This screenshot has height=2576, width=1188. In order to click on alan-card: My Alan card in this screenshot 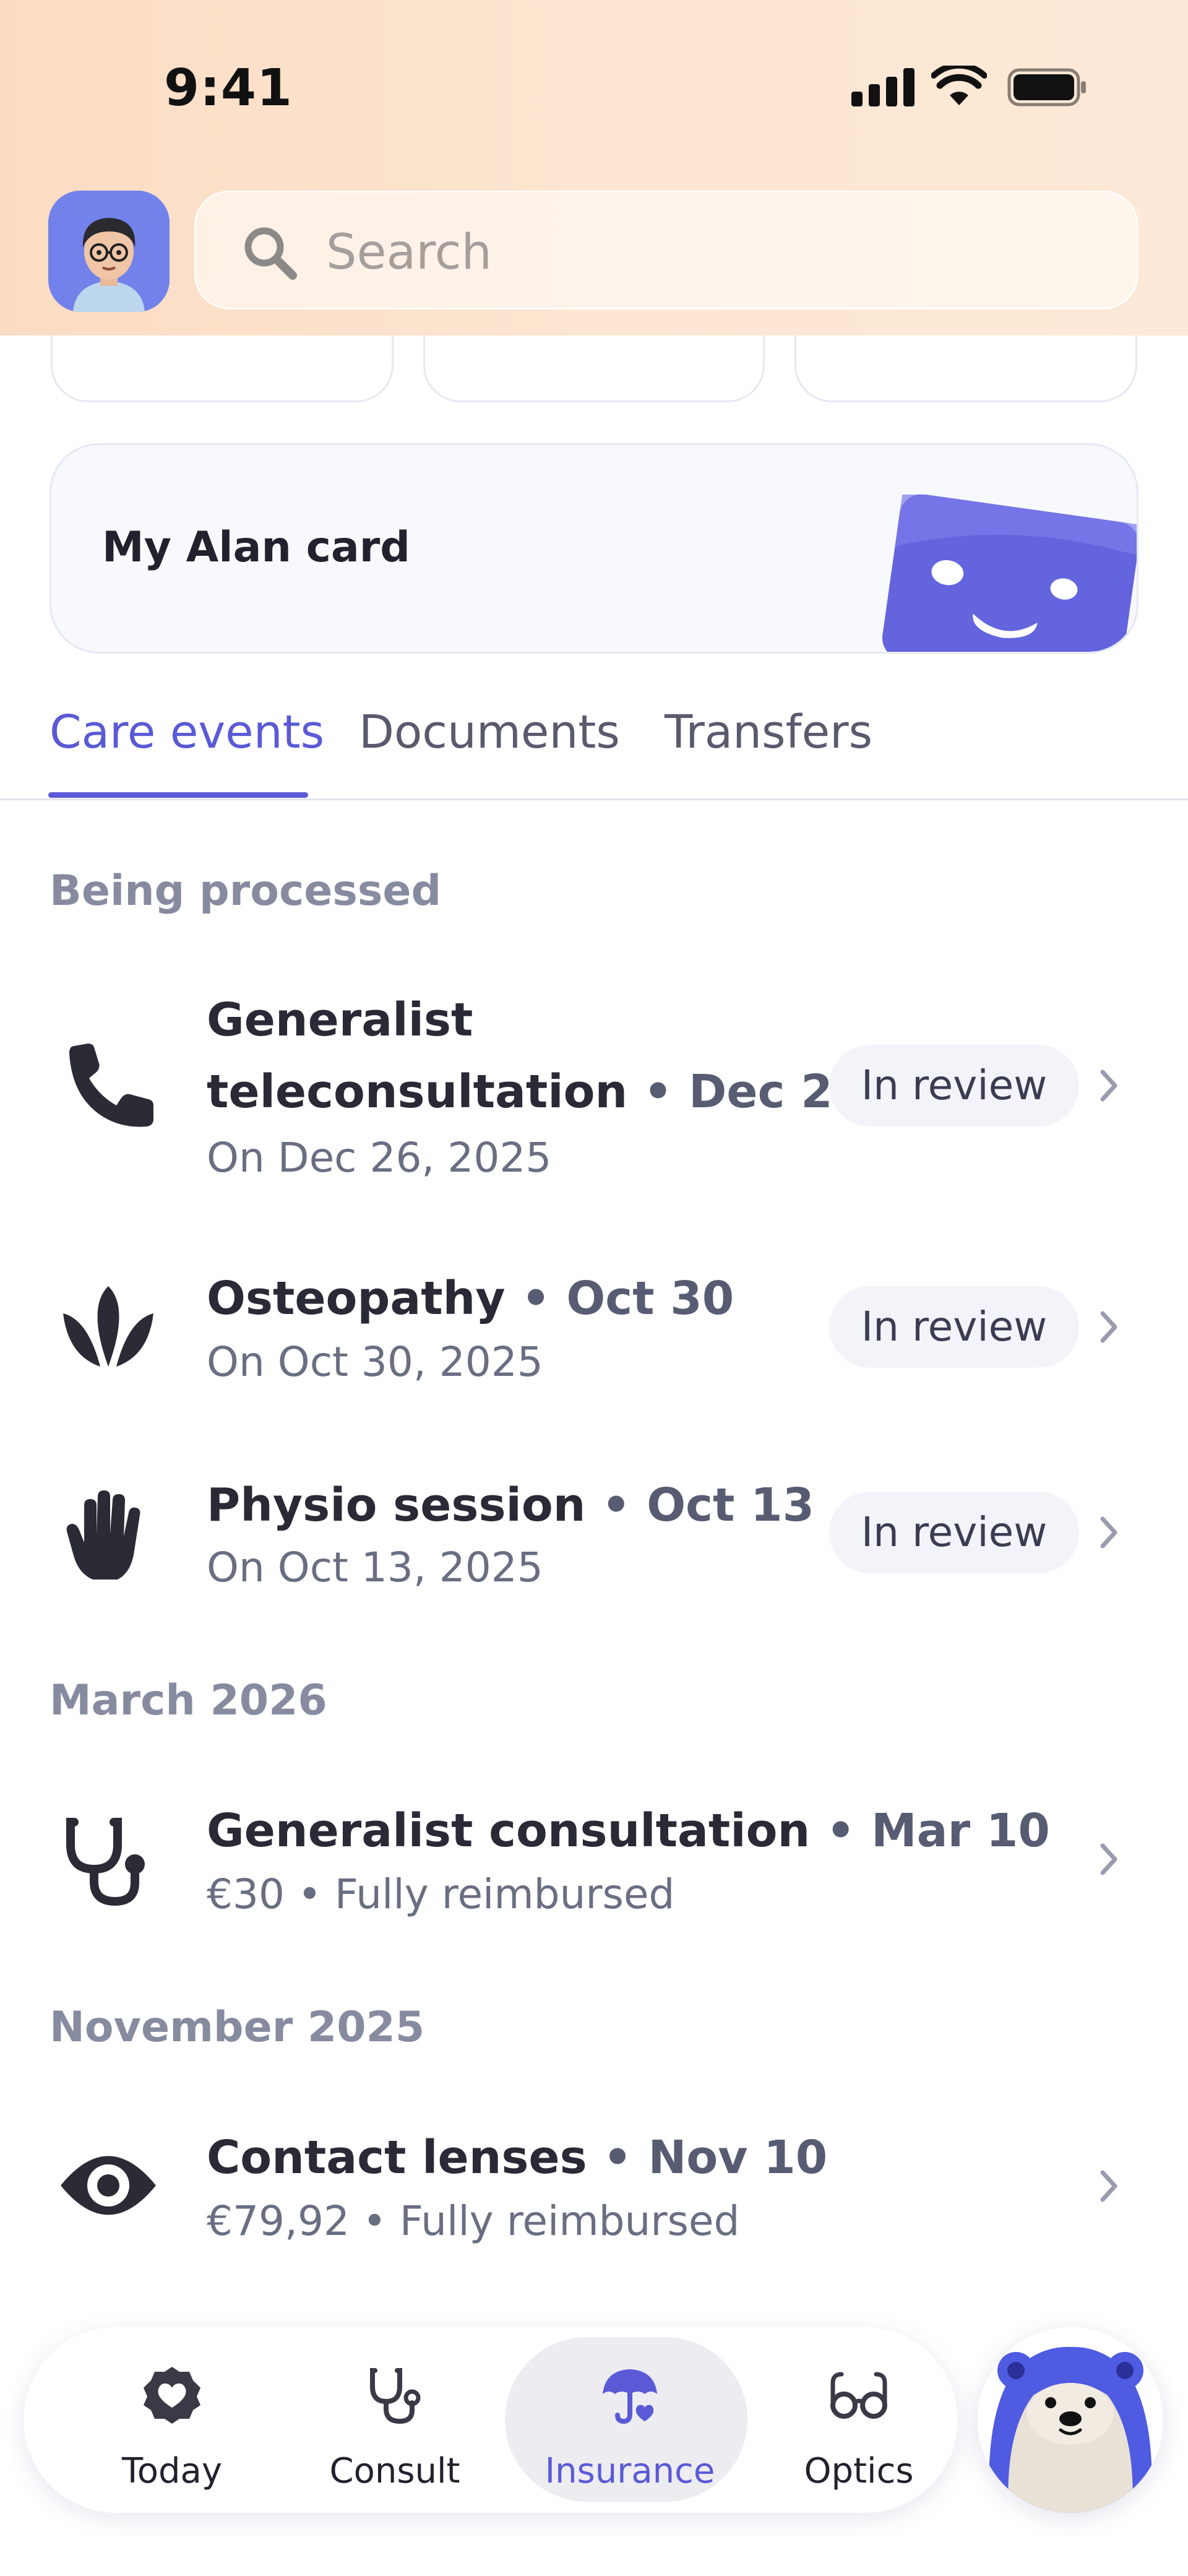, I will do `click(594, 548)`.